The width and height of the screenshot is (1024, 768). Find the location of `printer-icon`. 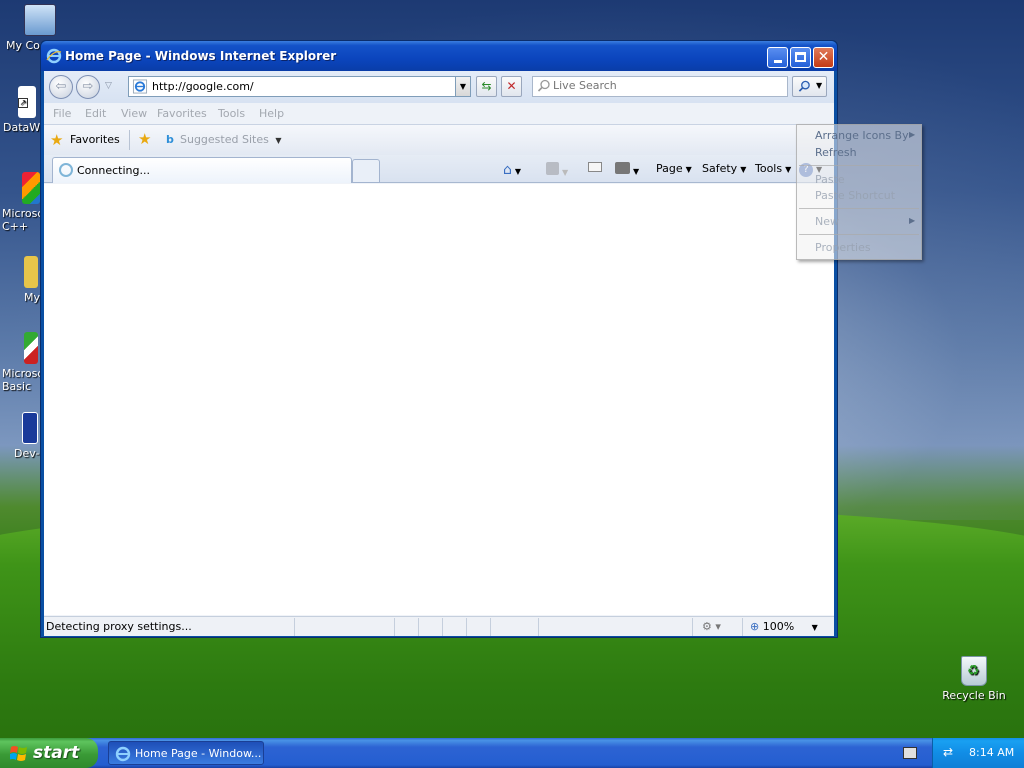

printer-icon is located at coordinates (622, 168).